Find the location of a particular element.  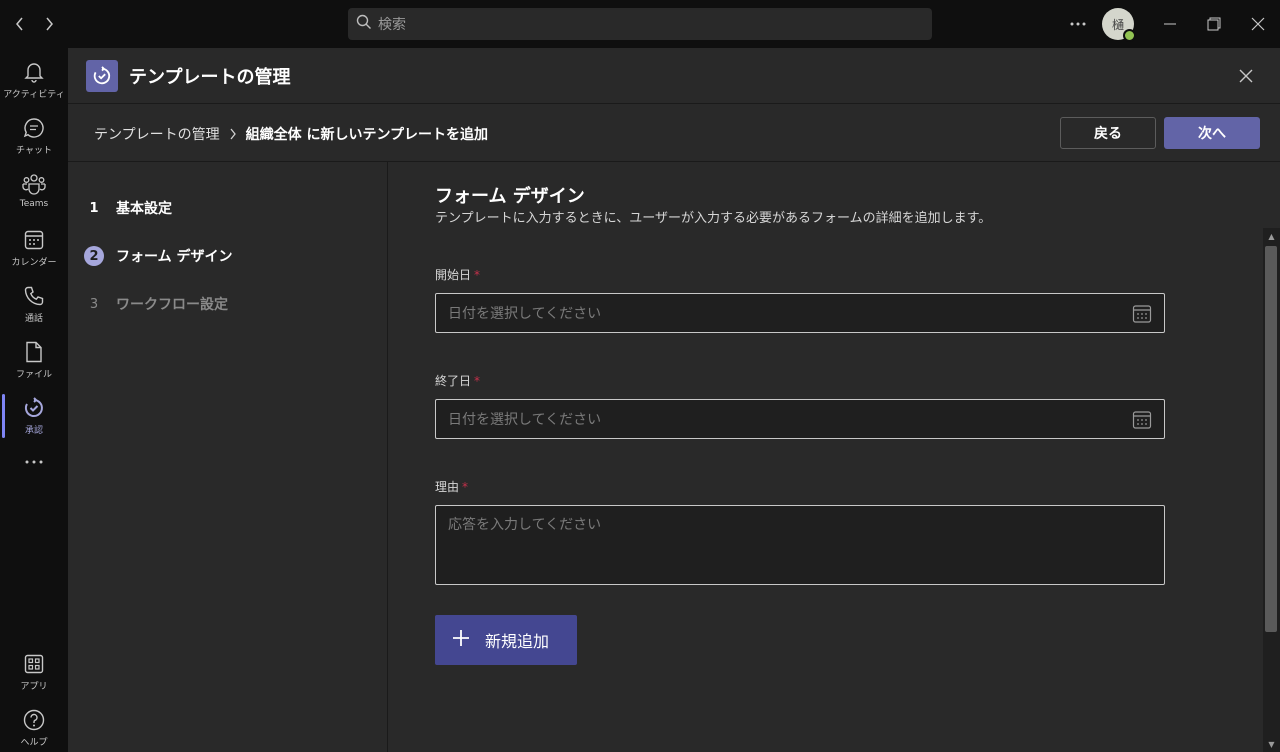

plus-icon is located at coordinates (461, 640).